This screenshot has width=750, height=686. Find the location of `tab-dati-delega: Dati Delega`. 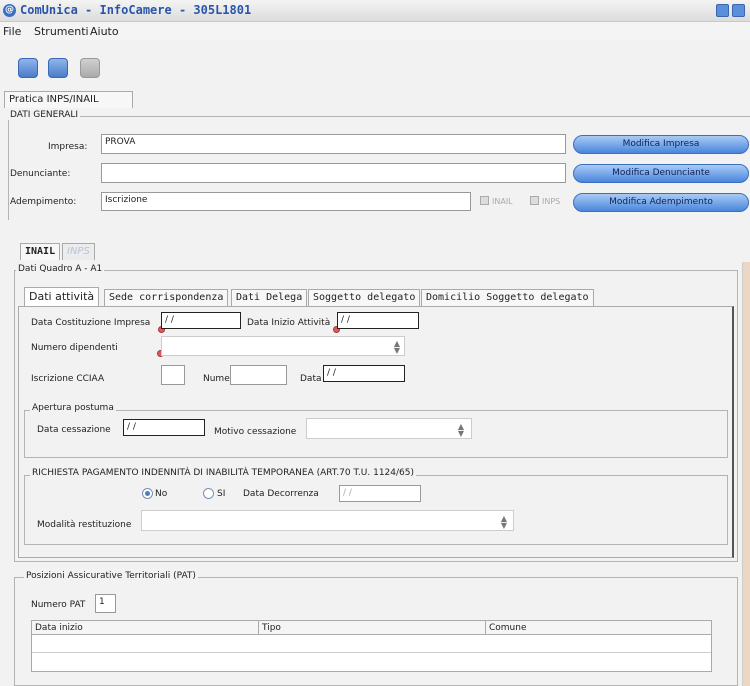

tab-dati-delega: Dati Delega is located at coordinates (269, 297).